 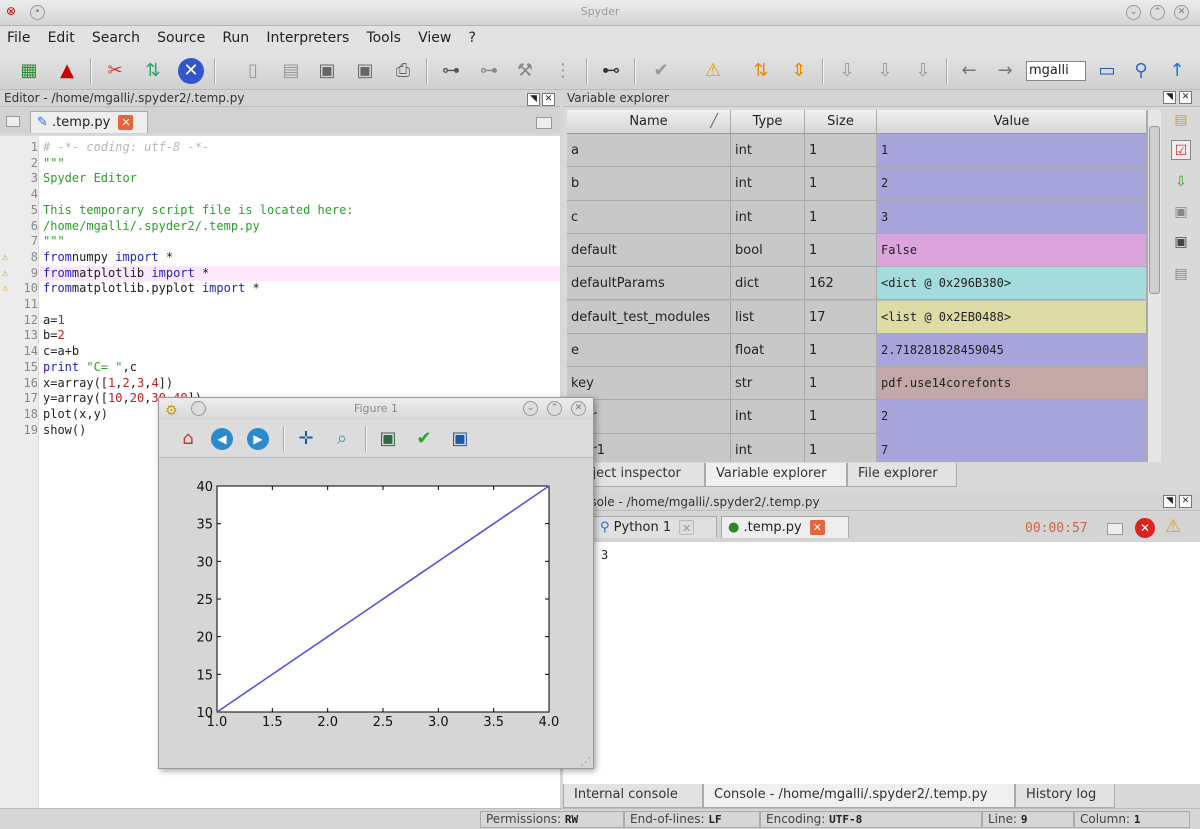 What do you see at coordinates (563, 71) in the screenshot?
I see `goto-icon: ⋮` at bounding box center [563, 71].